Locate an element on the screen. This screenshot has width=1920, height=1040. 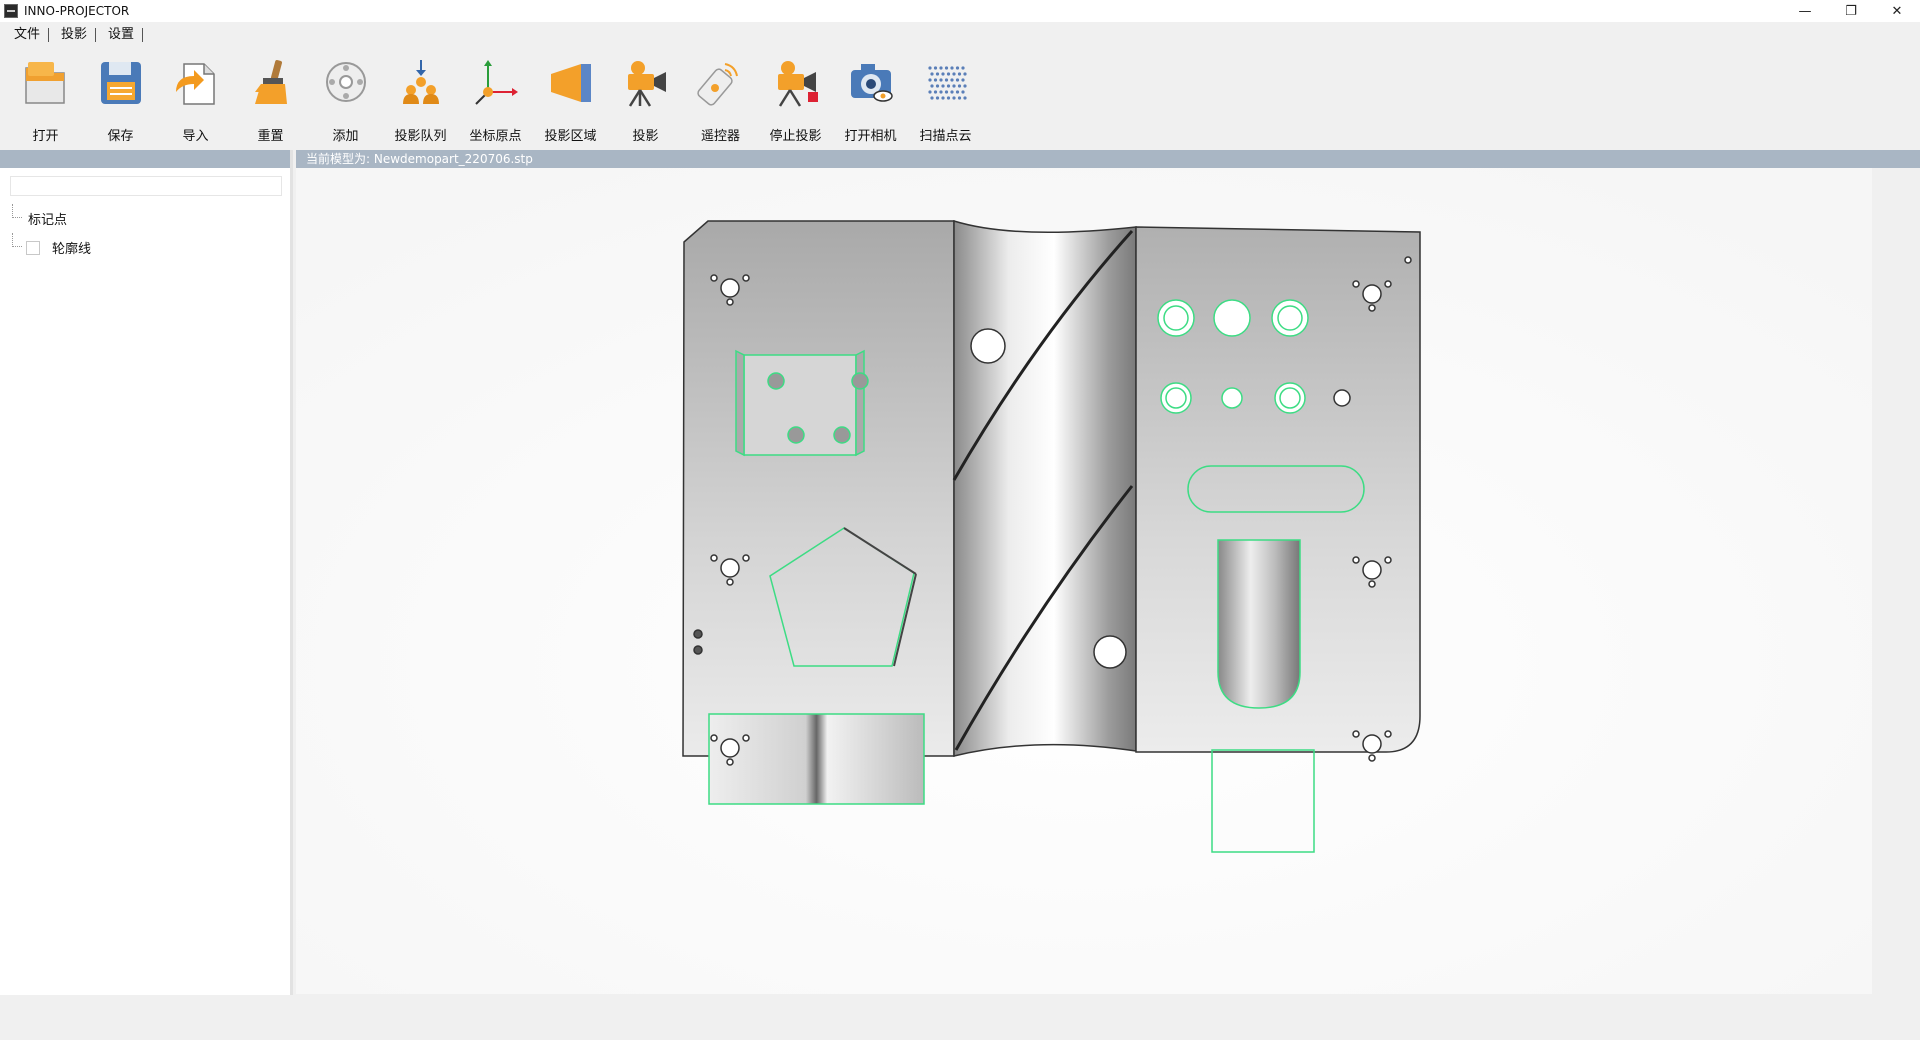
add-button: 添加 is located at coordinates (345, 96).